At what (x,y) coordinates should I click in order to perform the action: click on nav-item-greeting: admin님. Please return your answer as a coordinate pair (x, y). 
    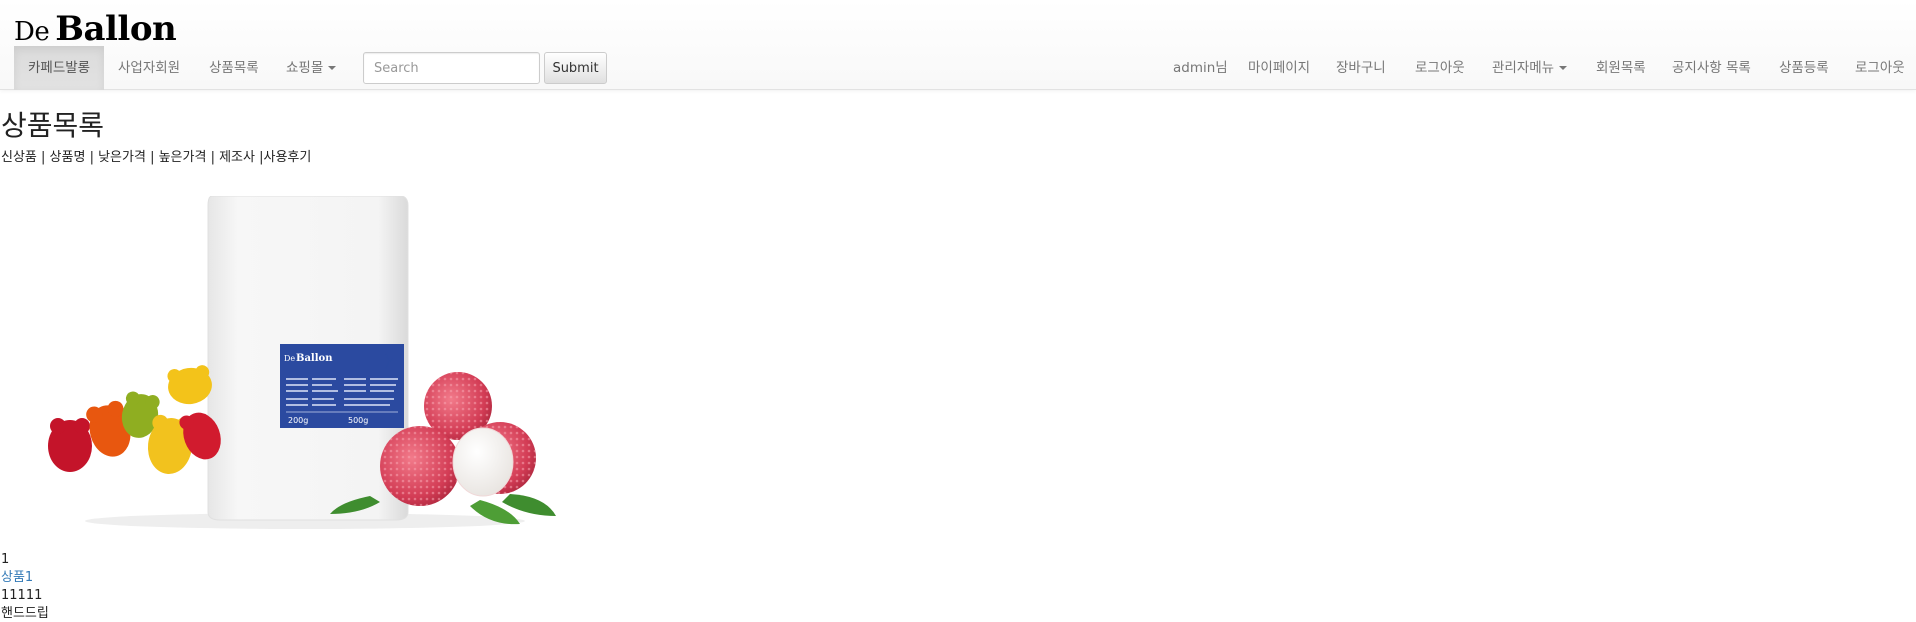
    Looking at the image, I should click on (1200, 68).